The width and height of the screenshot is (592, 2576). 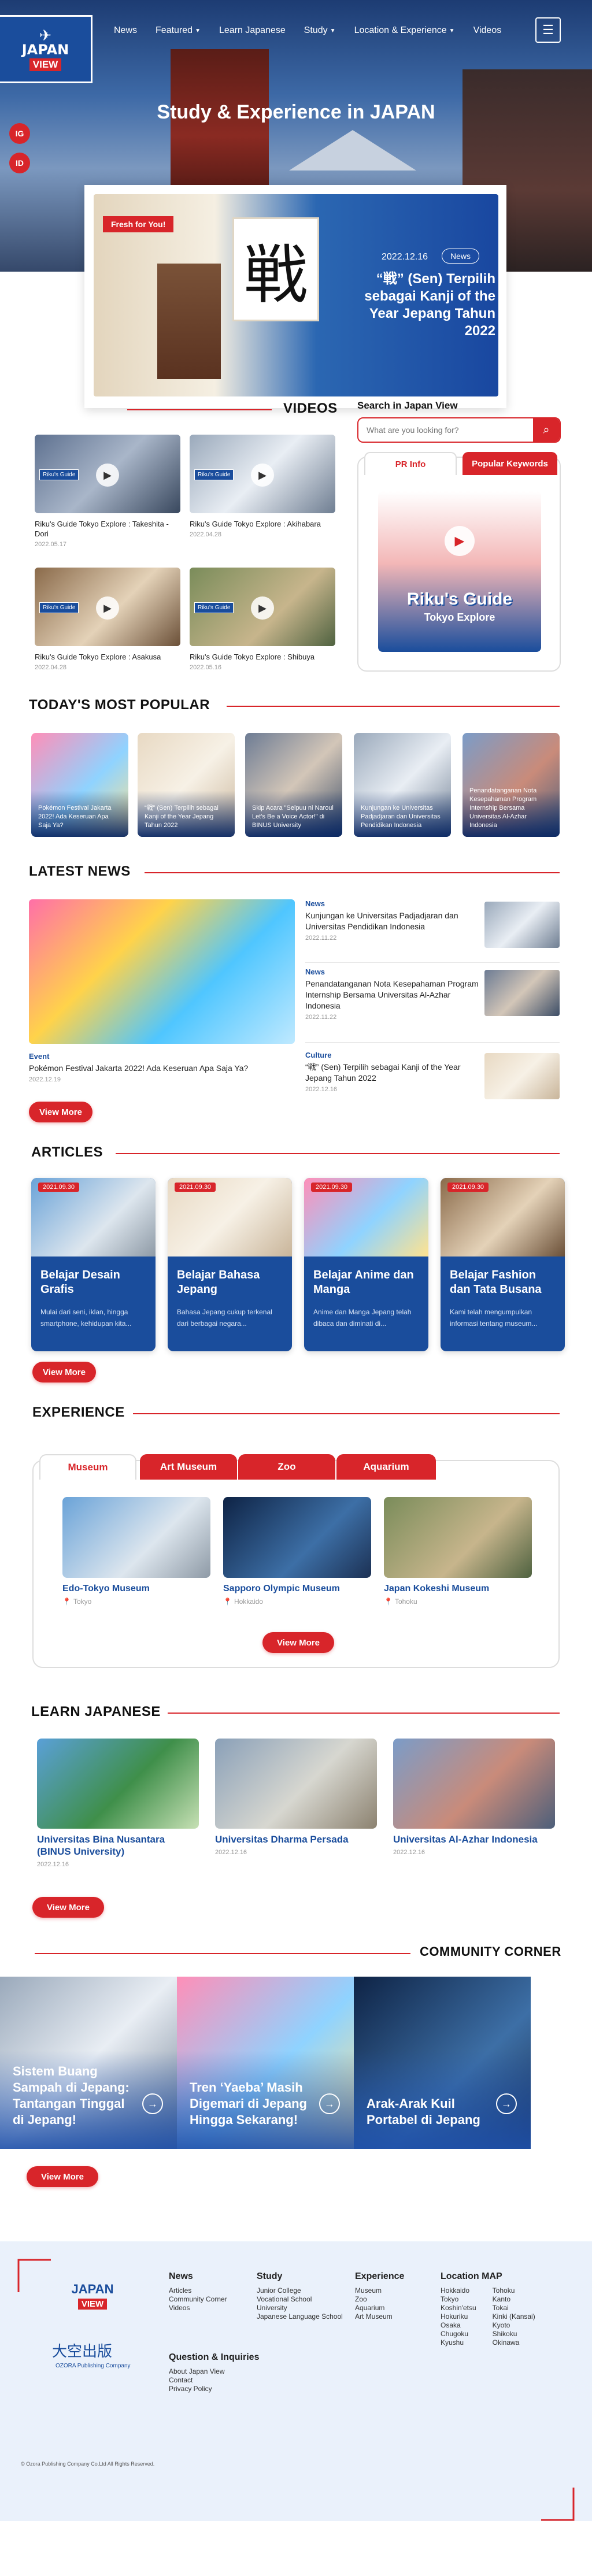 I want to click on search-input, so click(x=450, y=430).